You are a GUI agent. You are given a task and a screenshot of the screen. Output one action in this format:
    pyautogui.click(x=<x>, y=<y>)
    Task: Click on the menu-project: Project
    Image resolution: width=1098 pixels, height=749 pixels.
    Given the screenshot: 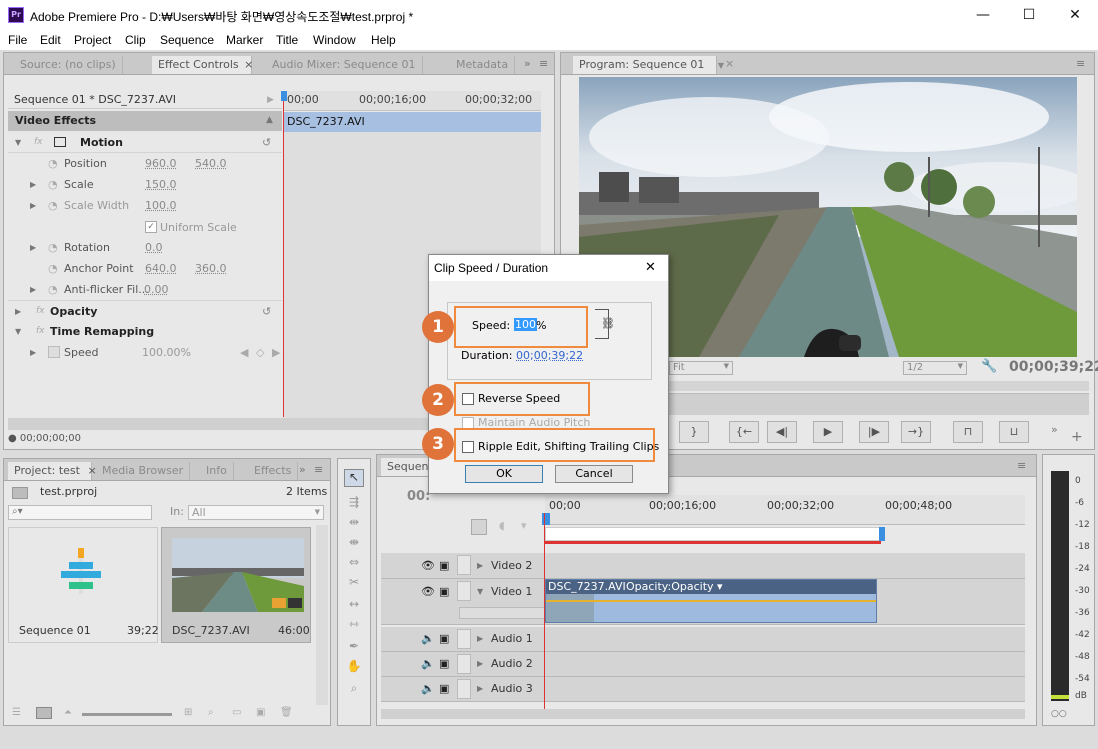 What is the action you would take?
    pyautogui.click(x=92, y=40)
    